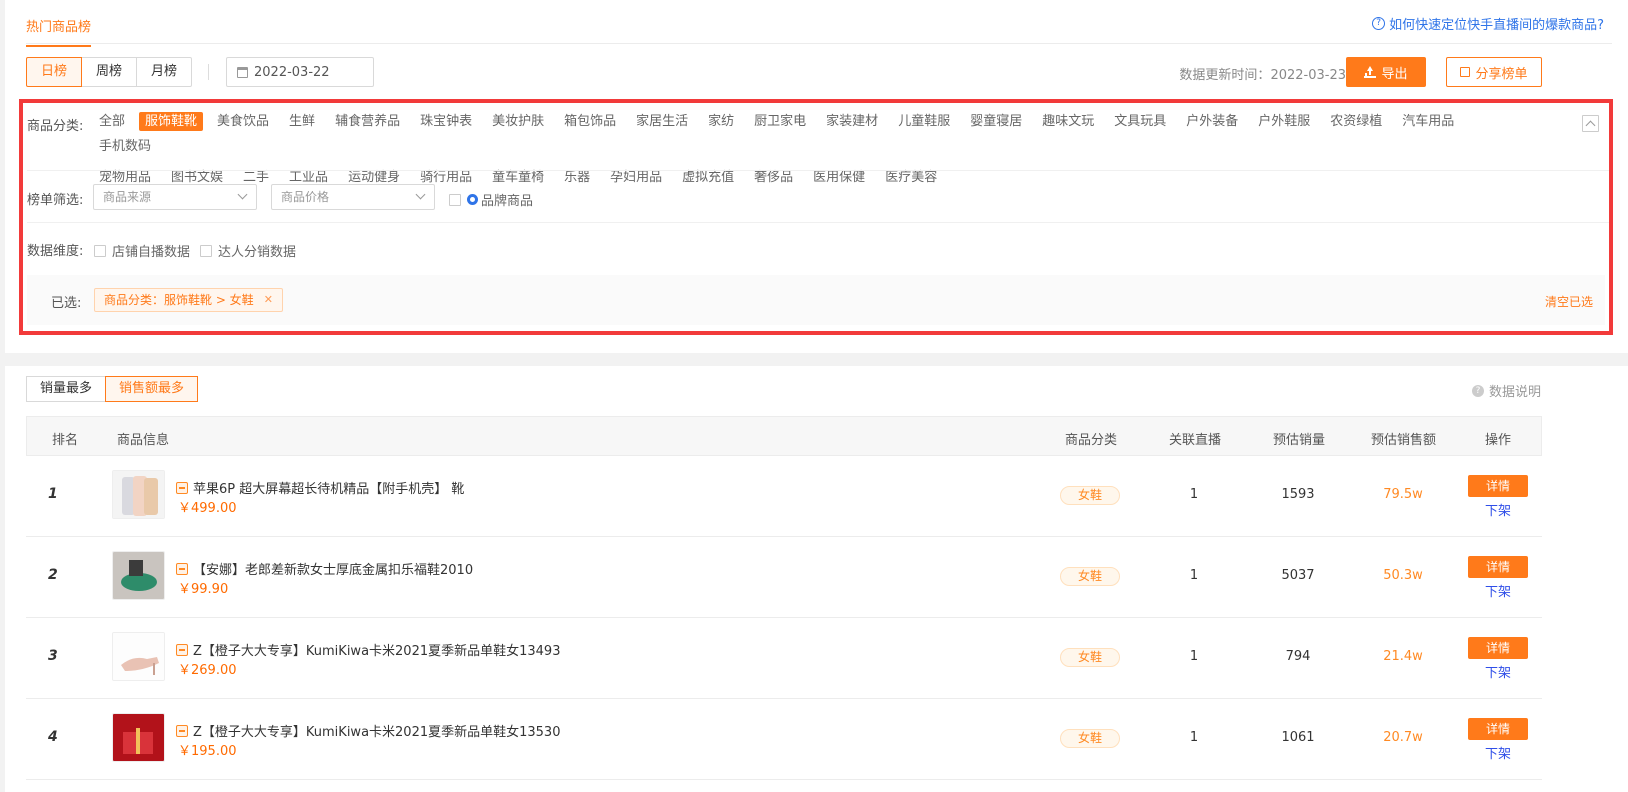  Describe the element at coordinates (125, 146) in the screenshot. I see `category-item: 手机数码` at that location.